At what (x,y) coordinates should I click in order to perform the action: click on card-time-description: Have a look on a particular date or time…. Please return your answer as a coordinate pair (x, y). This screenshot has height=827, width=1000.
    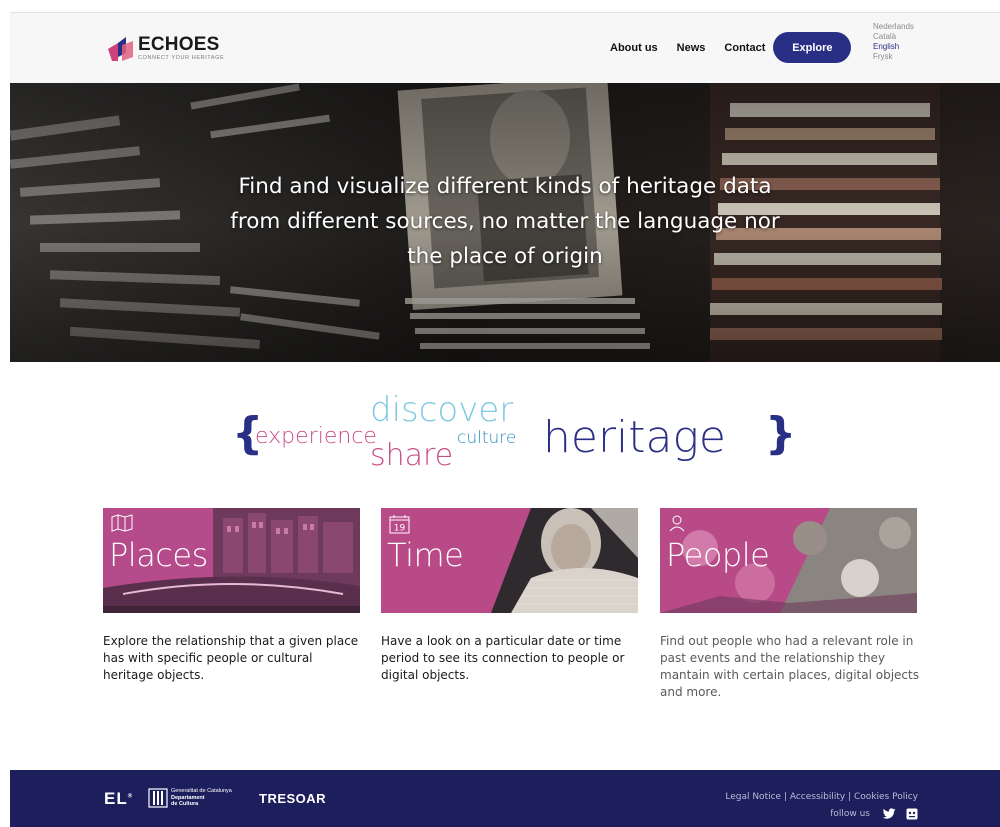
    Looking at the image, I should click on (503, 658).